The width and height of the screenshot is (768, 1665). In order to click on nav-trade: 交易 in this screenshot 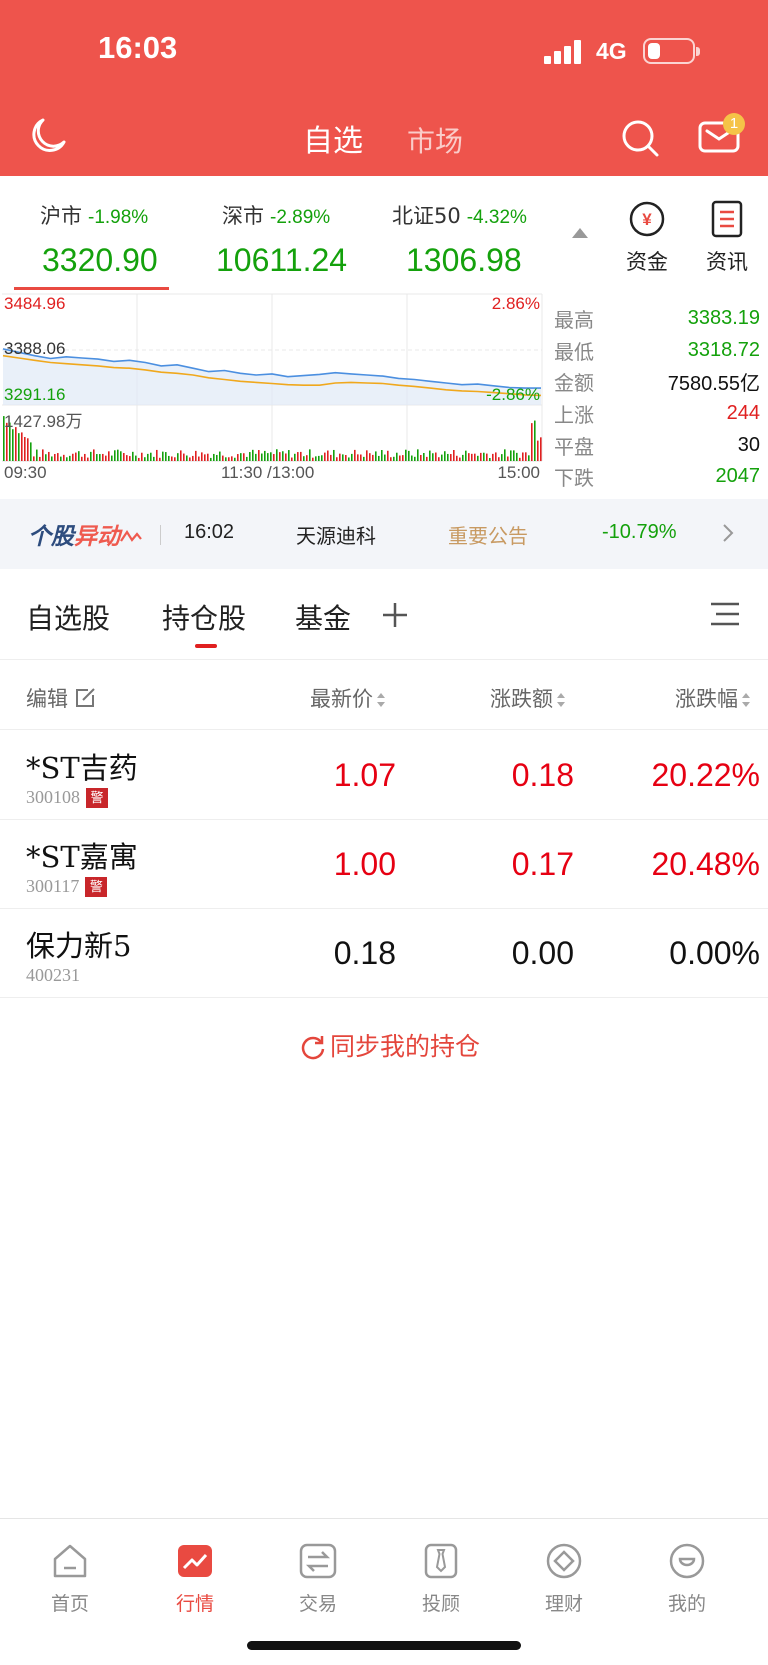, I will do `click(318, 1578)`.